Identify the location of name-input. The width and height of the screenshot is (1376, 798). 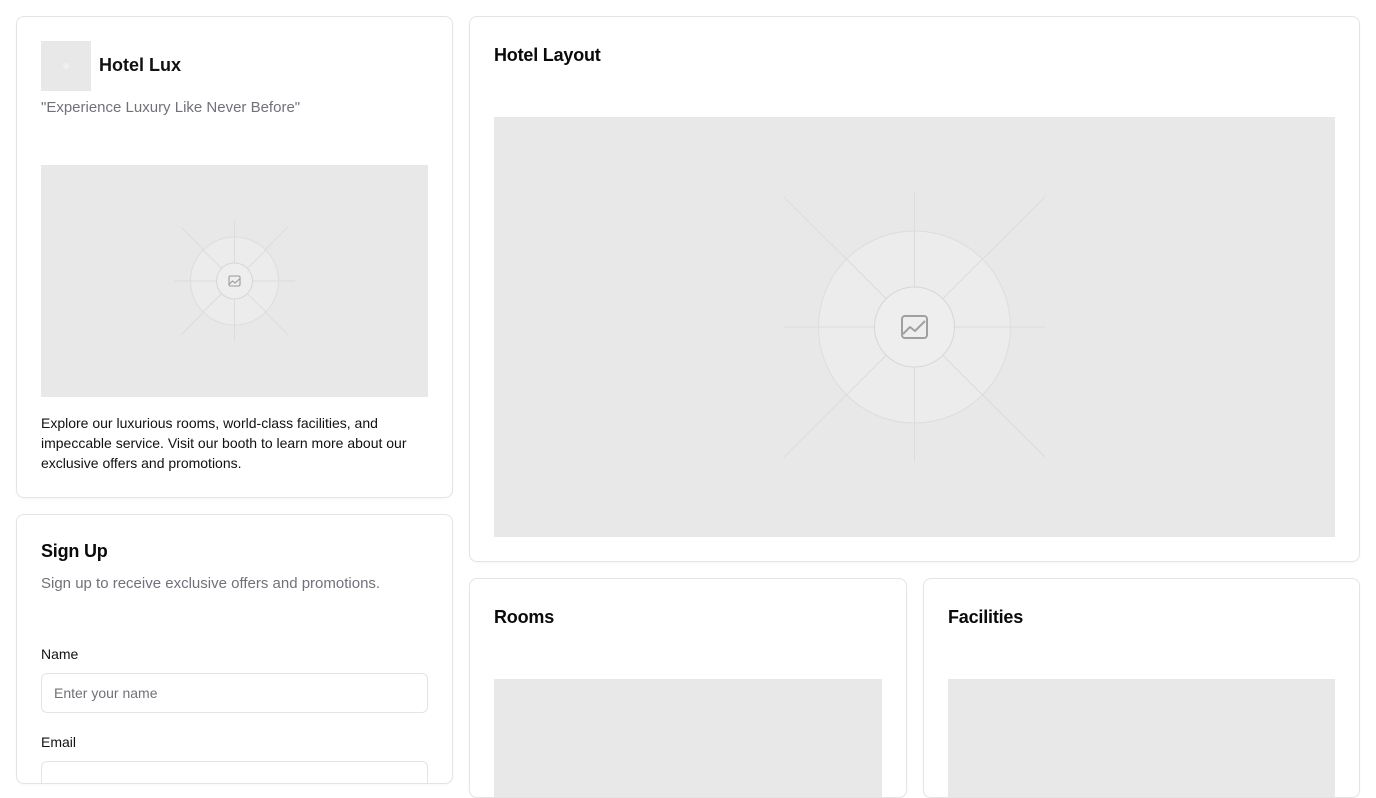
(234, 693).